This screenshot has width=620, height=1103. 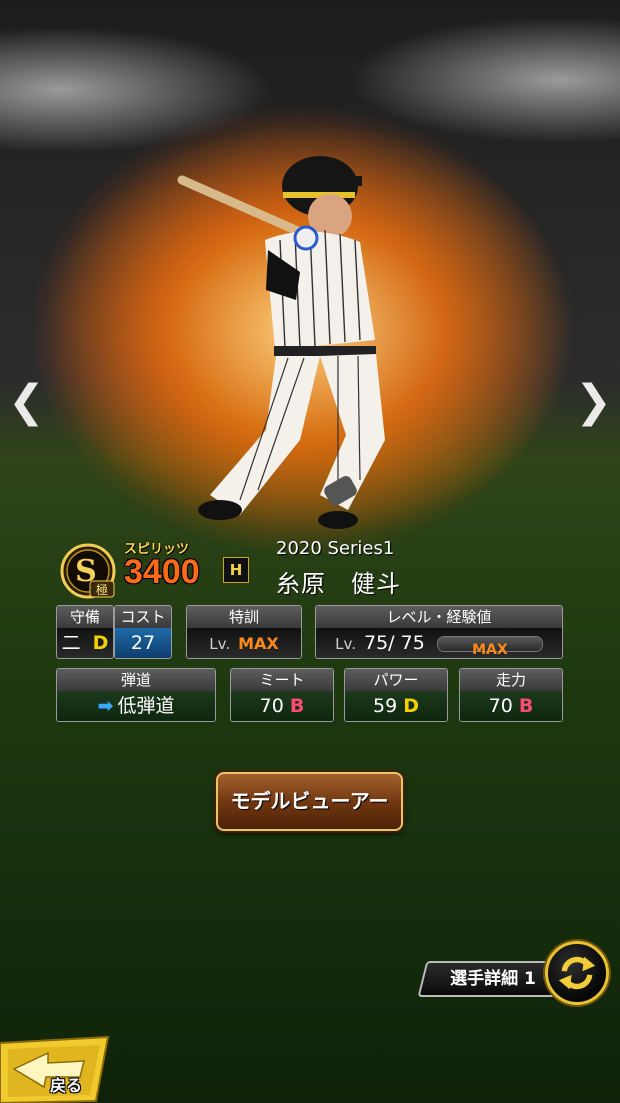 I want to click on trajectory-value-row: ➡ 低弾道, so click(x=136, y=706).